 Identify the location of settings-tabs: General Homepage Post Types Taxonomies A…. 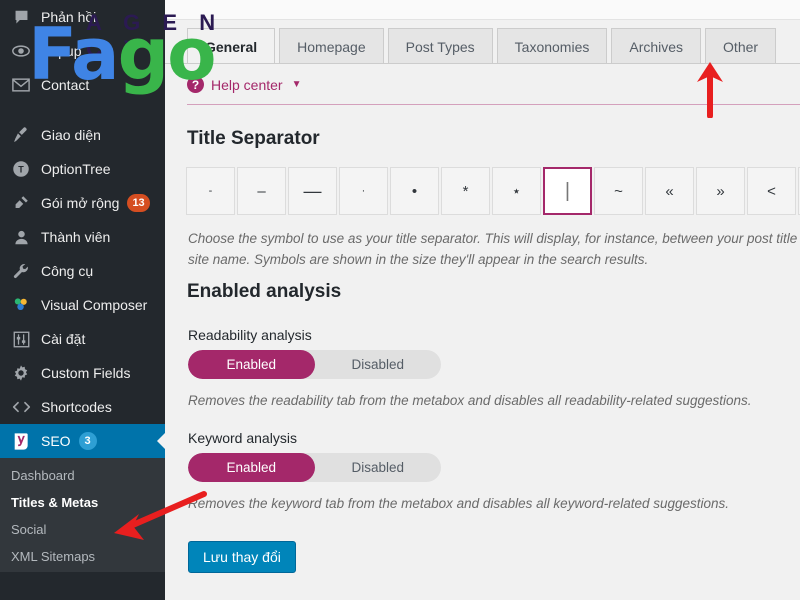
(483, 46).